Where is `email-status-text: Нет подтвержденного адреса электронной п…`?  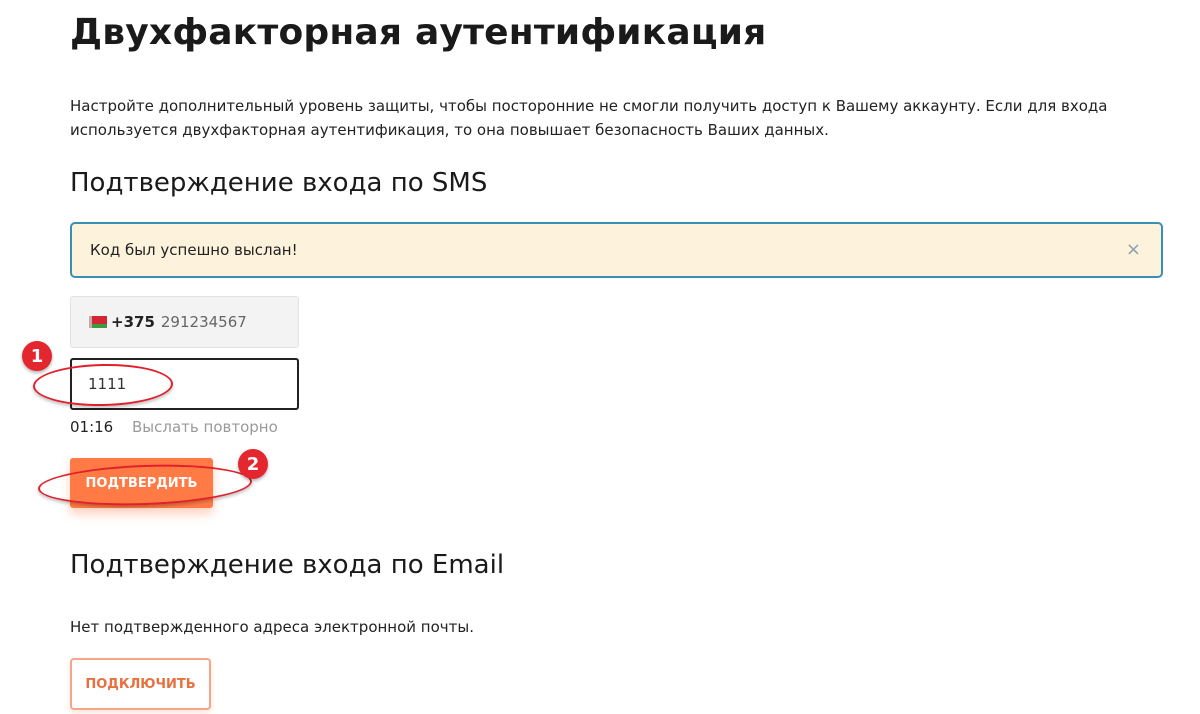 email-status-text: Нет подтвержденного адреса электронной п… is located at coordinates (272, 627).